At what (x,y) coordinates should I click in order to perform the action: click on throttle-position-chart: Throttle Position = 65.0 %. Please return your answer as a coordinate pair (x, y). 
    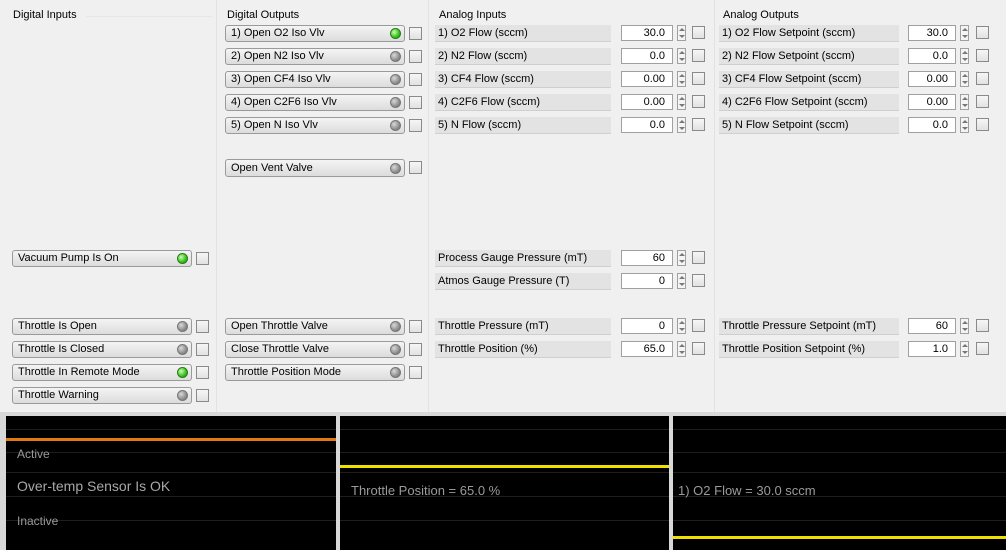
    Looking at the image, I should click on (504, 483).